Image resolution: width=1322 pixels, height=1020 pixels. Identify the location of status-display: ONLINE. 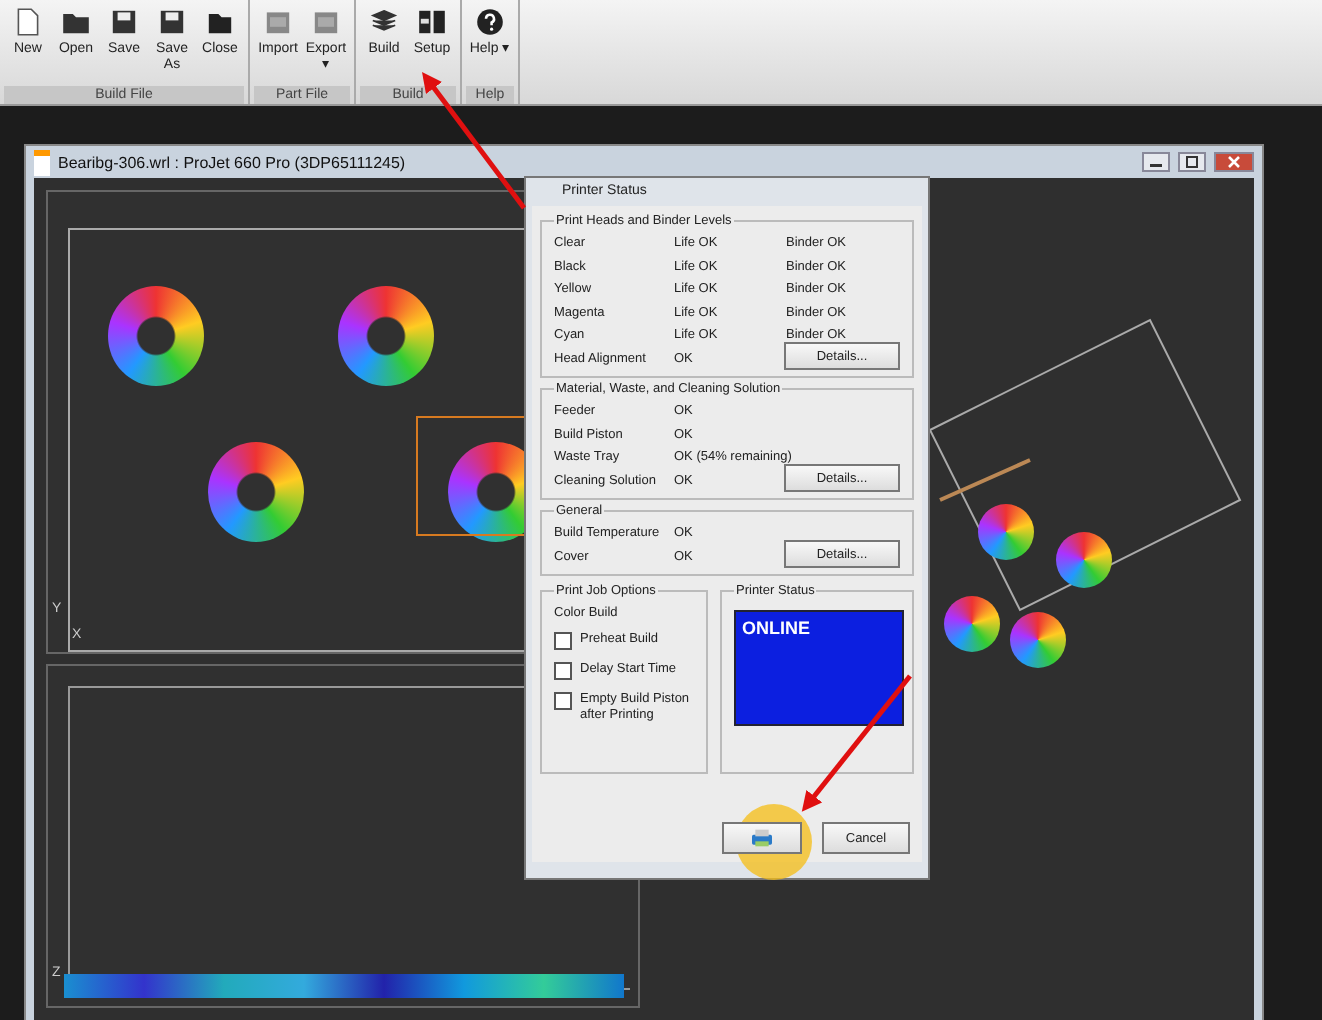
(819, 668).